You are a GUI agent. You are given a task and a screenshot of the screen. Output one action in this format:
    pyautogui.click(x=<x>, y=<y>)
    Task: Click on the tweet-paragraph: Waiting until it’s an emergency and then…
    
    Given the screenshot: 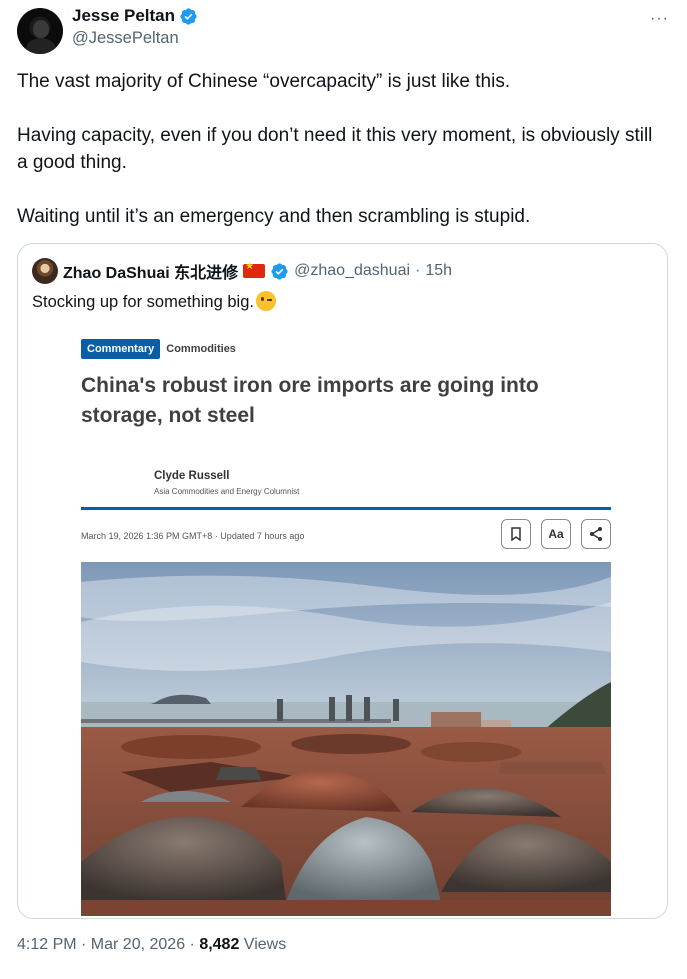 What is the action you would take?
    pyautogui.click(x=274, y=216)
    